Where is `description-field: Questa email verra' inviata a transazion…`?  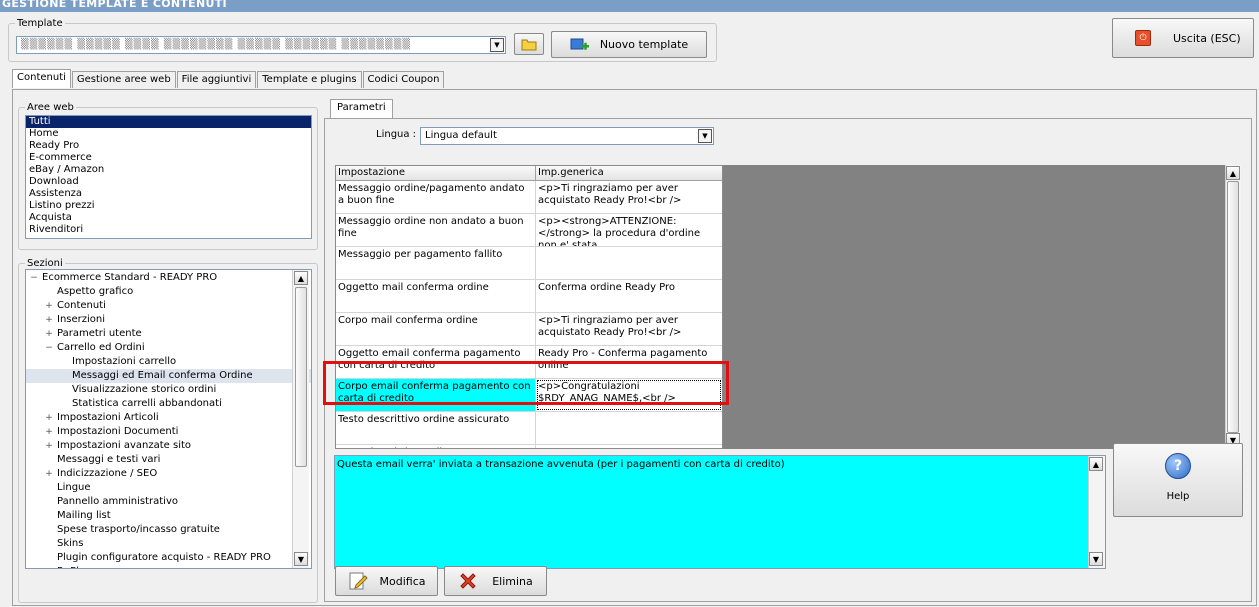 description-field: Questa email verra' inviata a transazion… is located at coordinates (720, 512).